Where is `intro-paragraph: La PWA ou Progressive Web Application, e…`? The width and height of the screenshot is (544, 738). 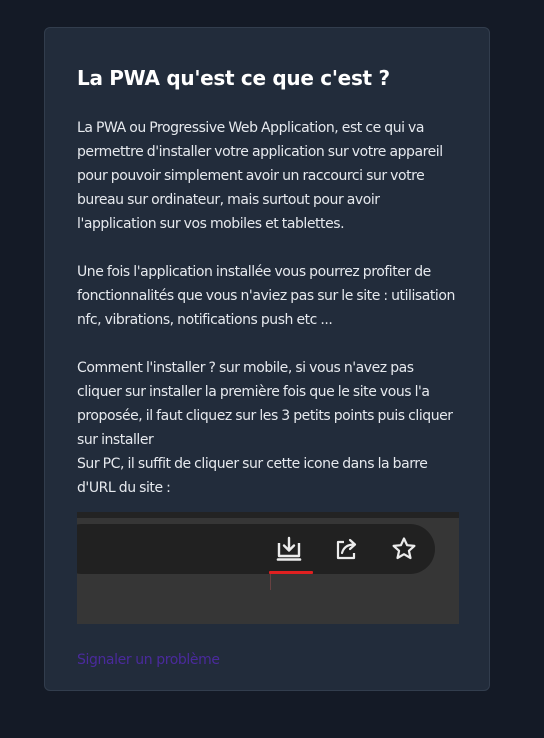 intro-paragraph: La PWA ou Progressive Web Application, e… is located at coordinates (260, 176).